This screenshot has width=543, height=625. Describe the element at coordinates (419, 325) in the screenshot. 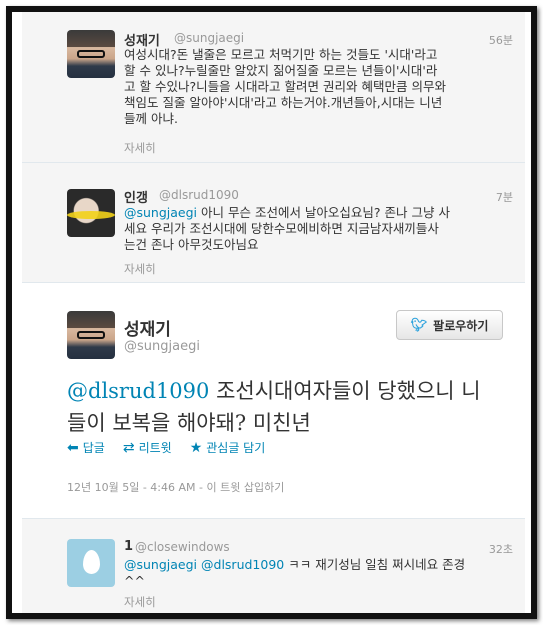

I see `twitter-bird-icon: 🐦︎` at that location.